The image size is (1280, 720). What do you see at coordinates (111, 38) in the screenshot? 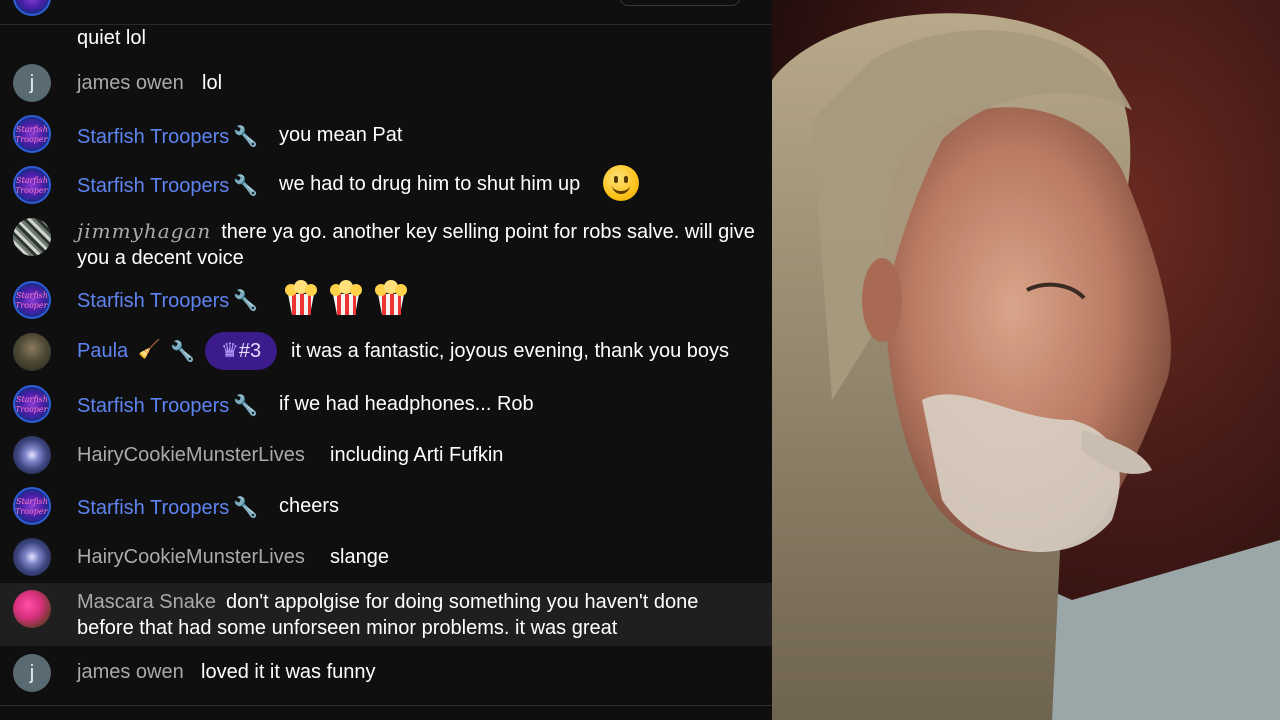
I see `message-text: quiet lol` at bounding box center [111, 38].